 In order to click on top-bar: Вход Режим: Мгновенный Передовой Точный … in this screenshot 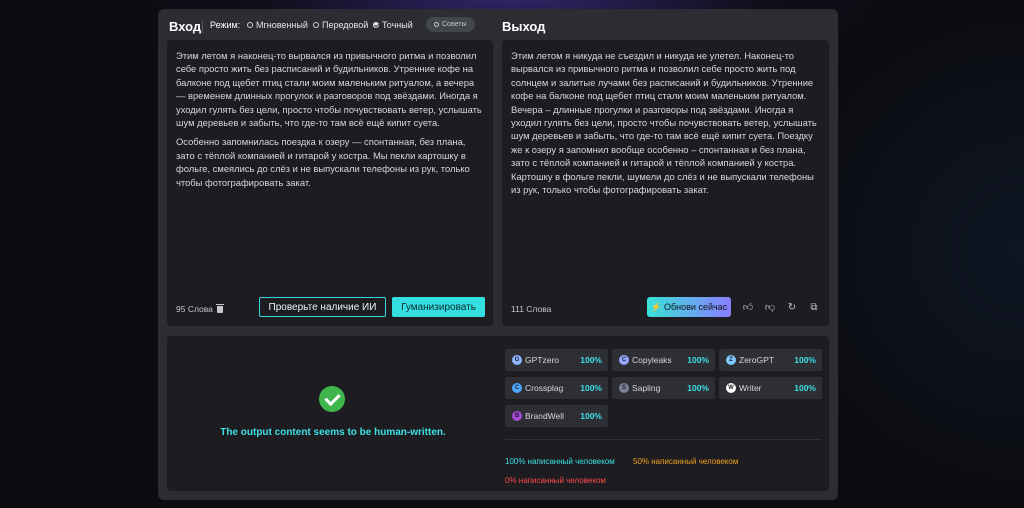, I will do `click(498, 24)`.